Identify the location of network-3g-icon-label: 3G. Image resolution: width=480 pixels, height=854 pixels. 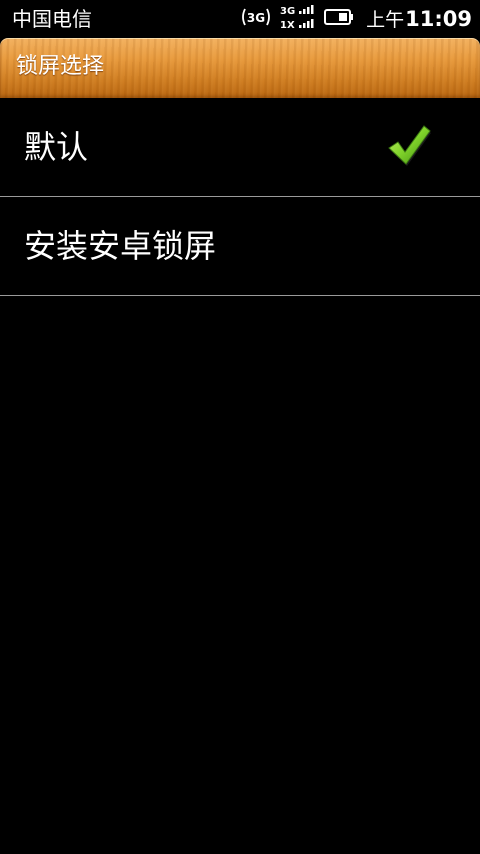
(256, 18).